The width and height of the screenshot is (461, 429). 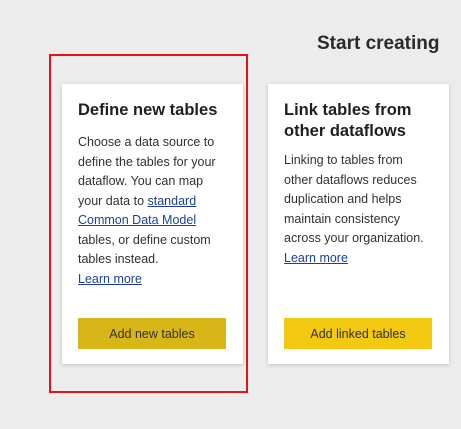 I want to click on card-description-text: tables, or define custom tables instead., so click(x=144, y=249).